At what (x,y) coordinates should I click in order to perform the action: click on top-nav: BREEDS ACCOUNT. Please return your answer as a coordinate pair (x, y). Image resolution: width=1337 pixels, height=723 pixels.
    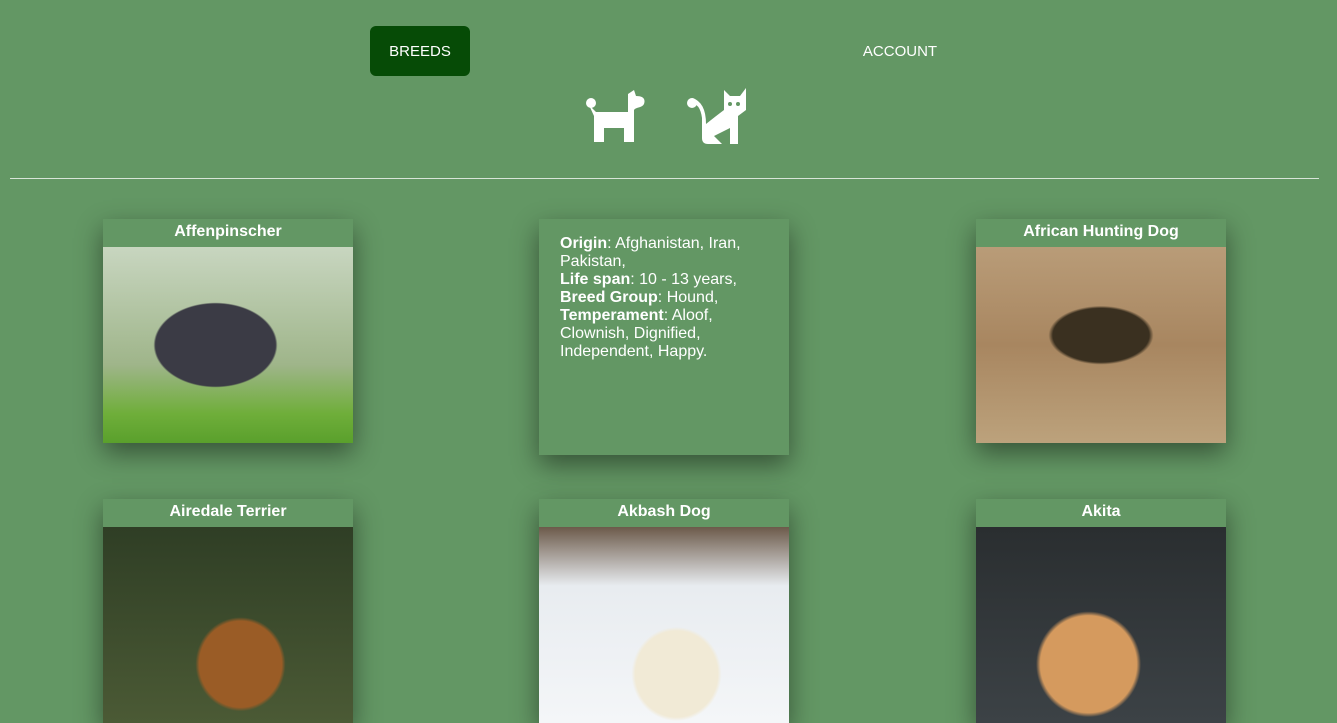
    Looking at the image, I should click on (668, 51).